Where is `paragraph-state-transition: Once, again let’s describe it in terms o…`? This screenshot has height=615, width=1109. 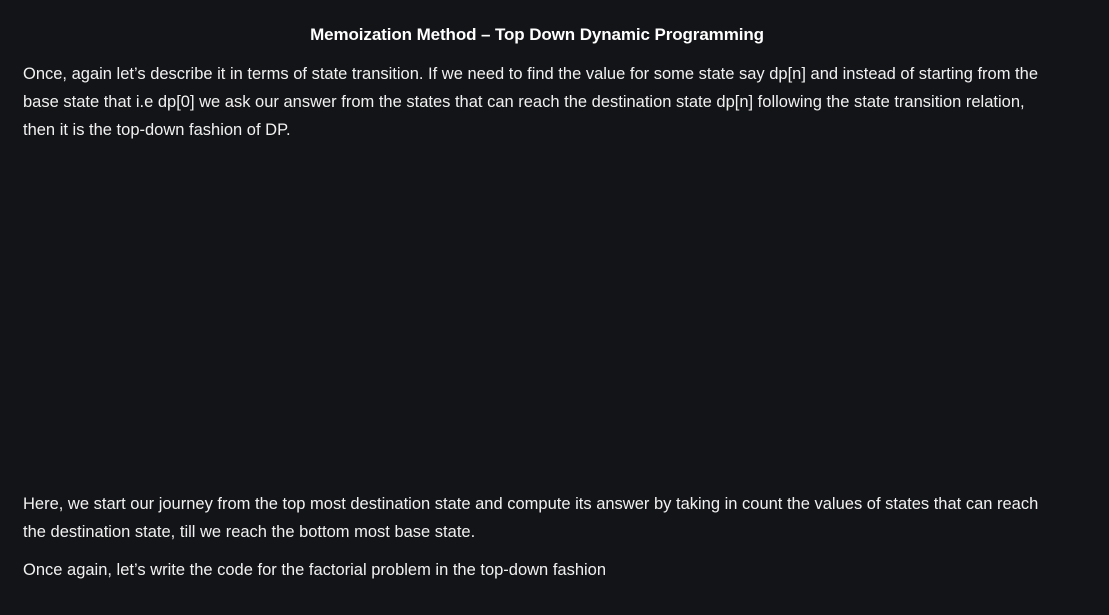 paragraph-state-transition: Once, again let’s describe it in terms o… is located at coordinates (530, 102).